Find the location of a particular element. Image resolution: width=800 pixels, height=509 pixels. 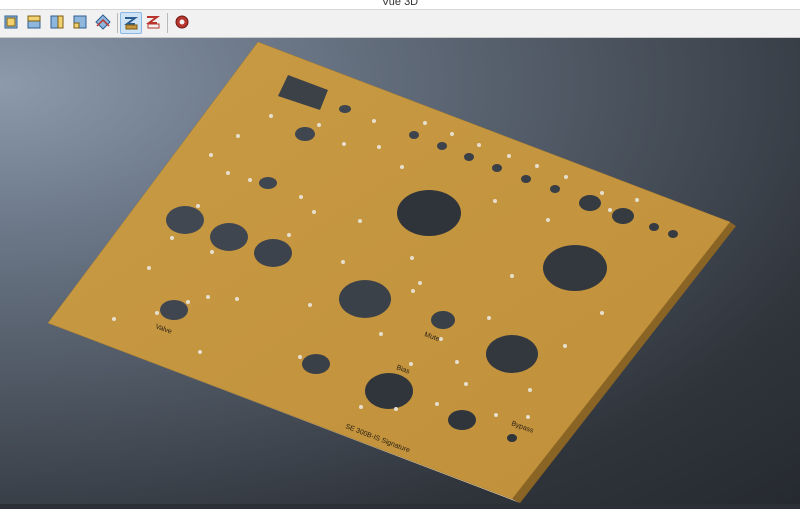

view-top-icon is located at coordinates (34, 22).